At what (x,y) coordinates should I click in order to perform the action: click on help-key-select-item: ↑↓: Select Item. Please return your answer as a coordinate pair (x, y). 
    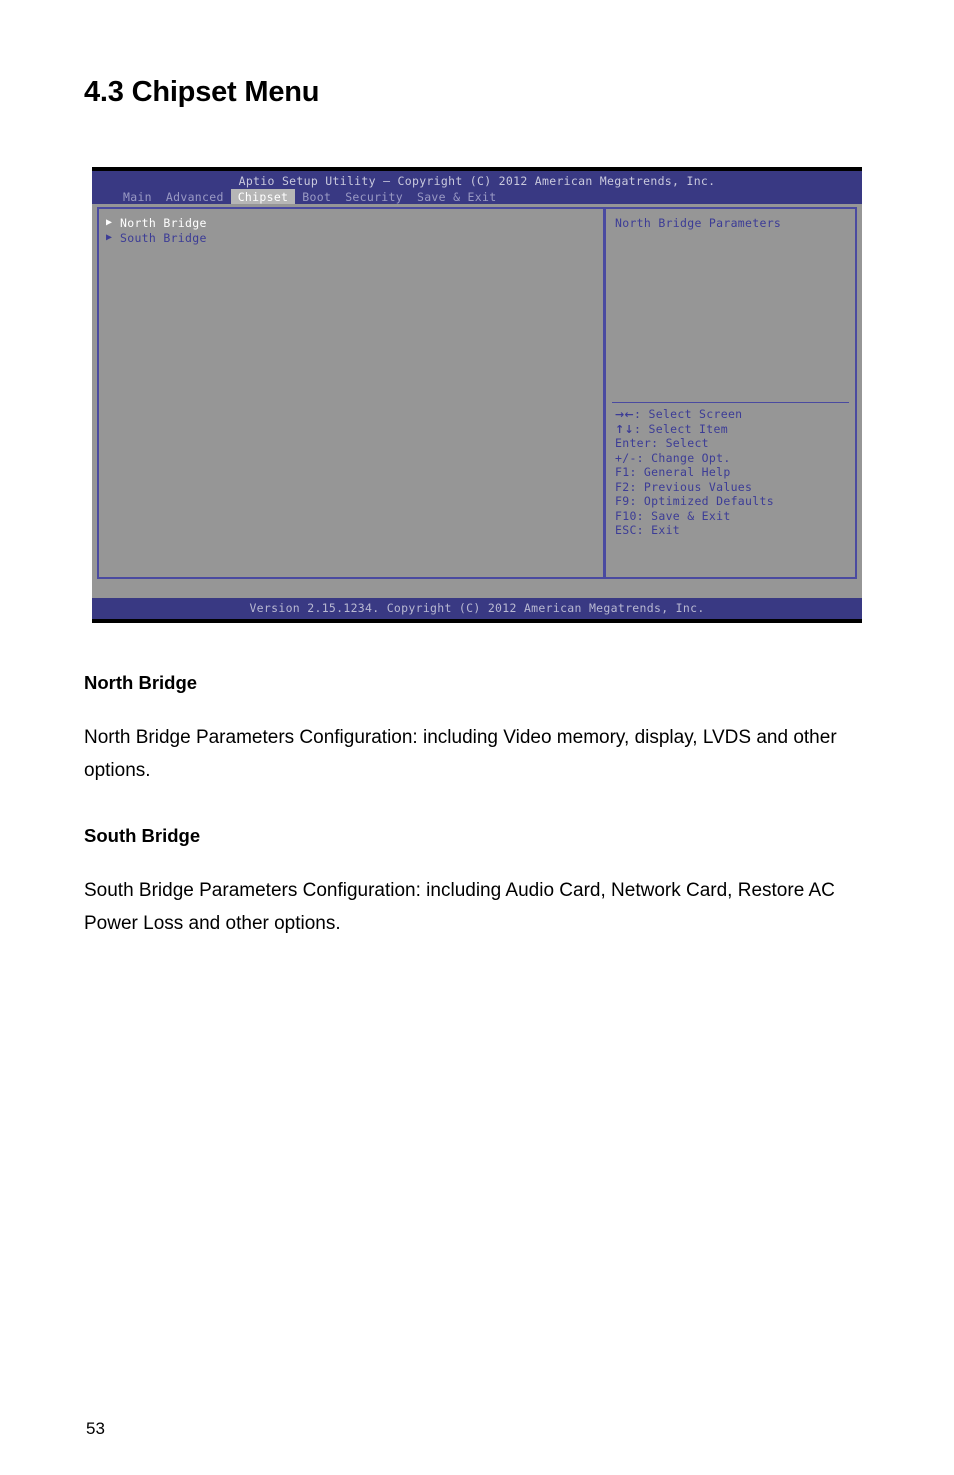
    Looking at the image, I should click on (732, 429).